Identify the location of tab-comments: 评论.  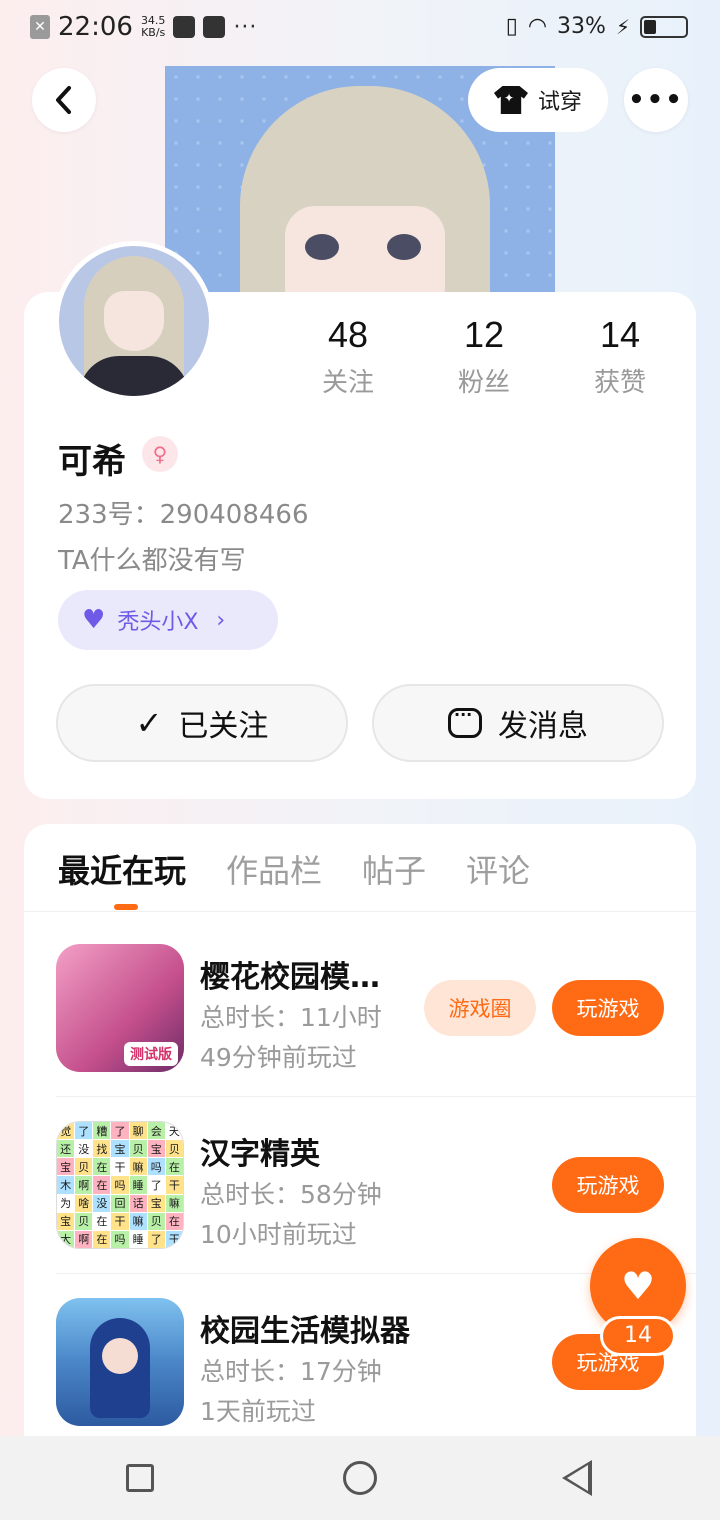
(498, 869).